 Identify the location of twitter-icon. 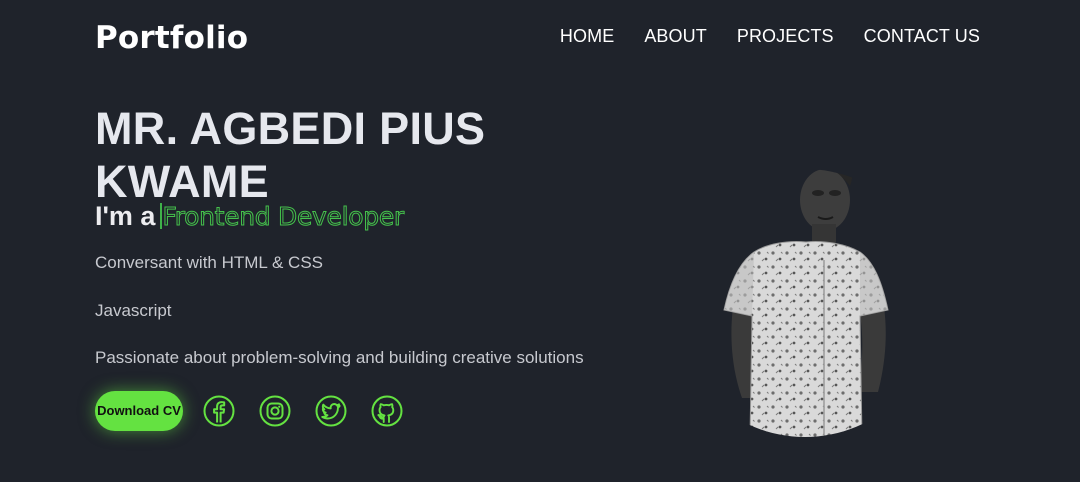
(331, 411).